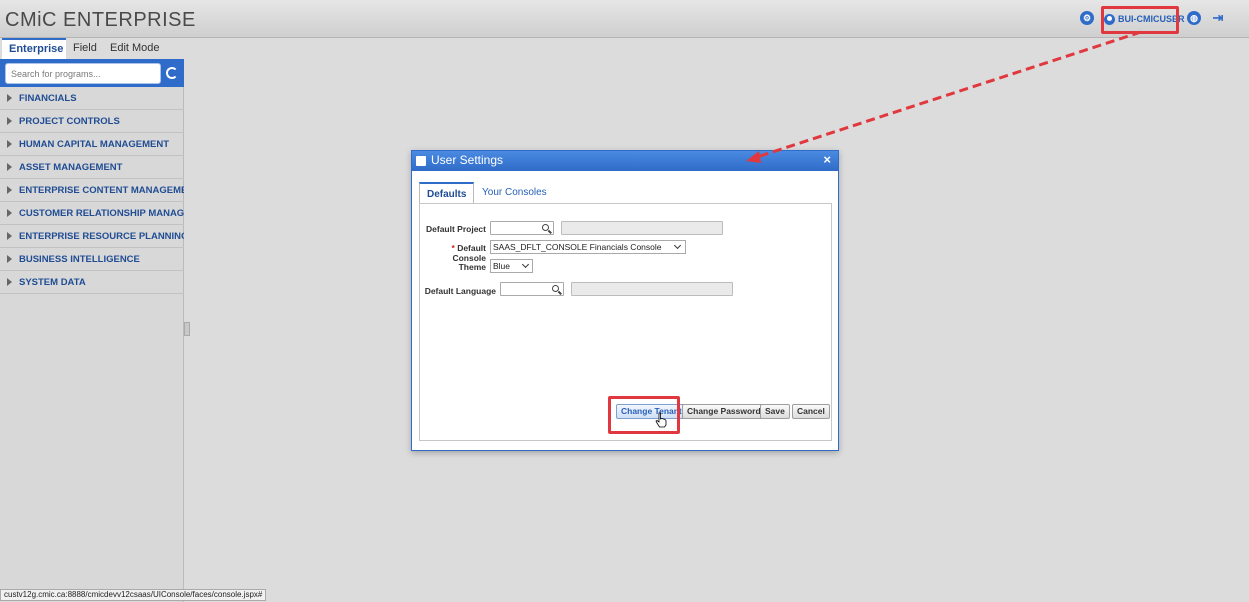 The height and width of the screenshot is (602, 1249). Describe the element at coordinates (421, 161) in the screenshot. I see `settings-window-icon` at that location.